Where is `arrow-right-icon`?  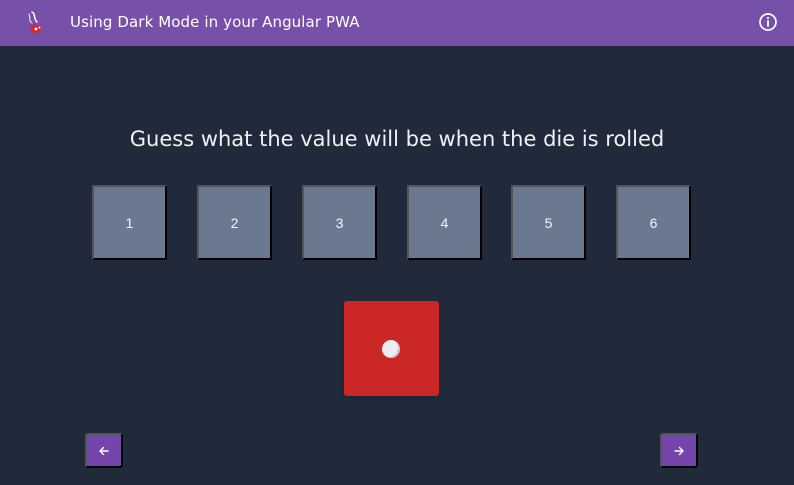 arrow-right-icon is located at coordinates (679, 450).